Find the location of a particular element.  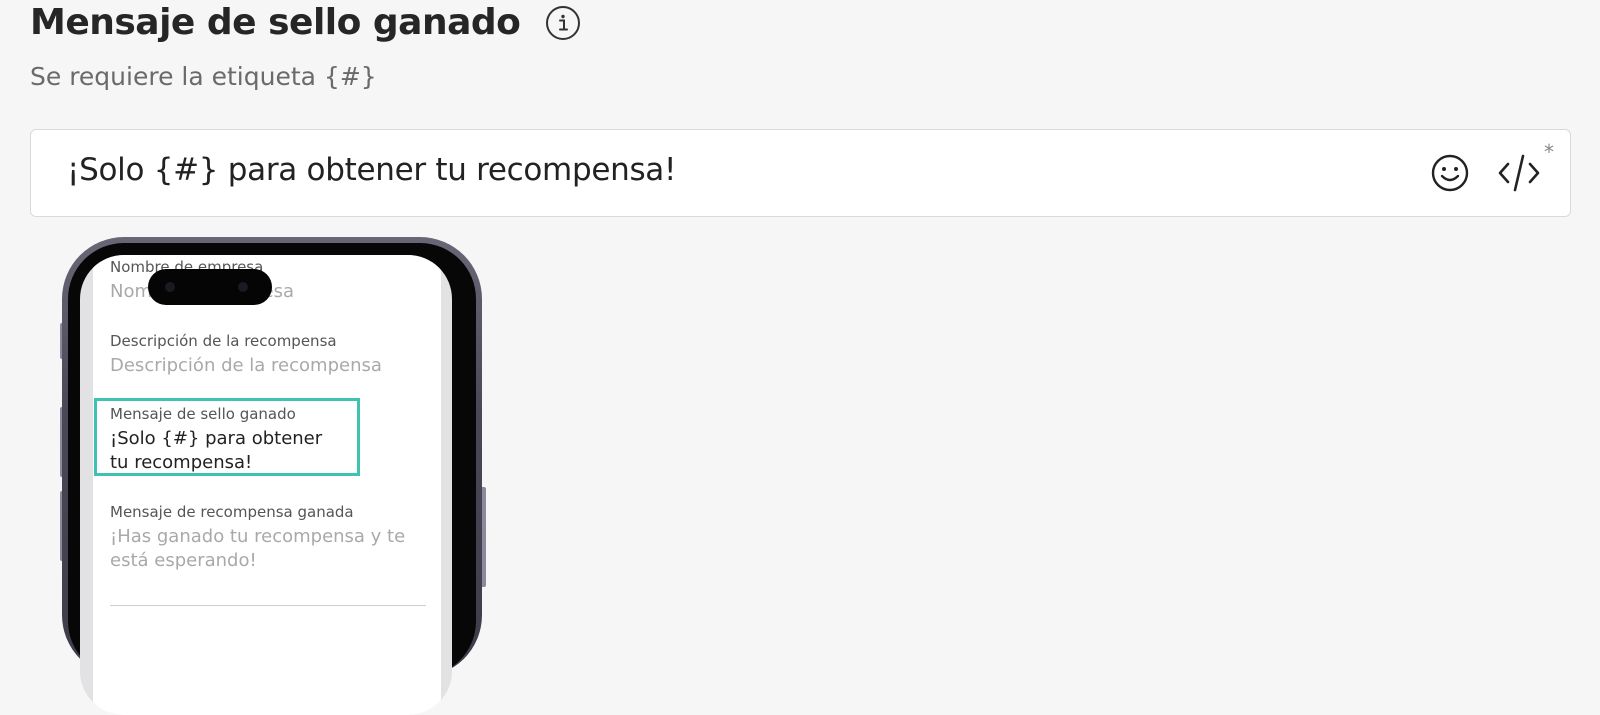

code-tag-icon is located at coordinates (1519, 173).